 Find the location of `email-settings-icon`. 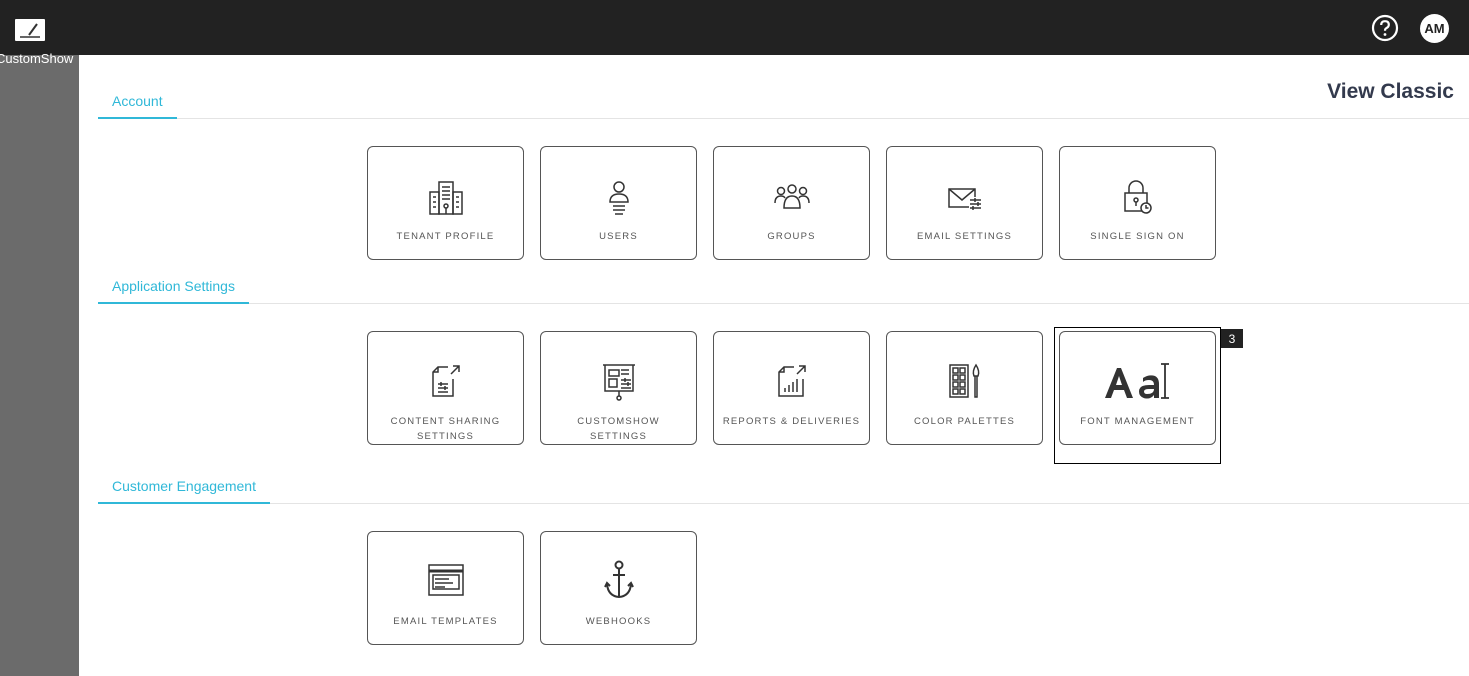

email-settings-icon is located at coordinates (964, 199).